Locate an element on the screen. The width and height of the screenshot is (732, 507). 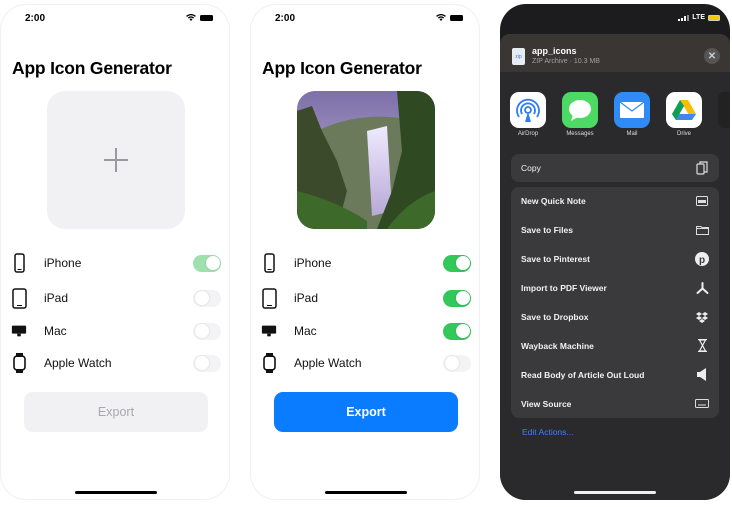
file-meta: ZIP Archive · 10.3 MB is located at coordinates (566, 61).